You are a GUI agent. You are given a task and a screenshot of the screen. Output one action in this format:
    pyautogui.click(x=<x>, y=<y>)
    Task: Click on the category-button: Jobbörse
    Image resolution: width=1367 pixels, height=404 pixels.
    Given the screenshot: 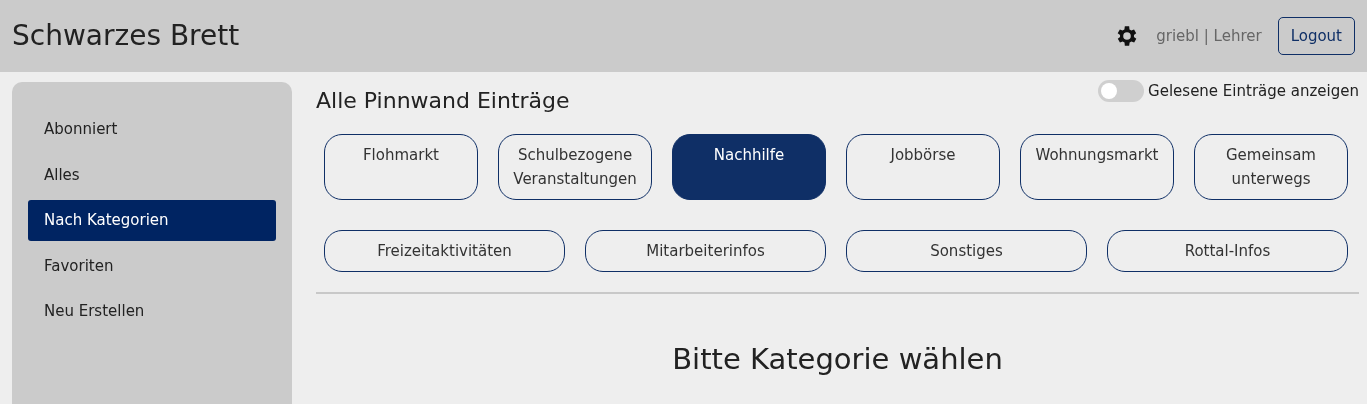 What is the action you would take?
    pyautogui.click(x=923, y=167)
    